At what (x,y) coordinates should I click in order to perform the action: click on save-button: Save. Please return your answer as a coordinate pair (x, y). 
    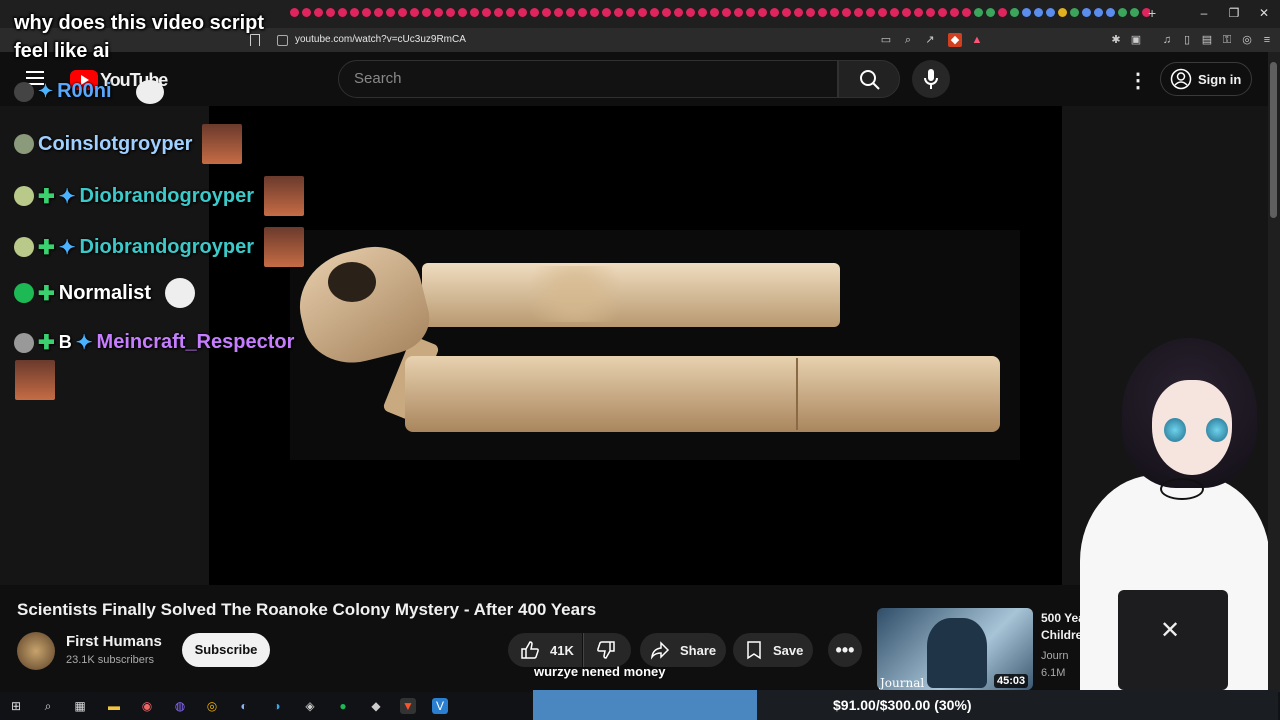
    Looking at the image, I should click on (773, 650).